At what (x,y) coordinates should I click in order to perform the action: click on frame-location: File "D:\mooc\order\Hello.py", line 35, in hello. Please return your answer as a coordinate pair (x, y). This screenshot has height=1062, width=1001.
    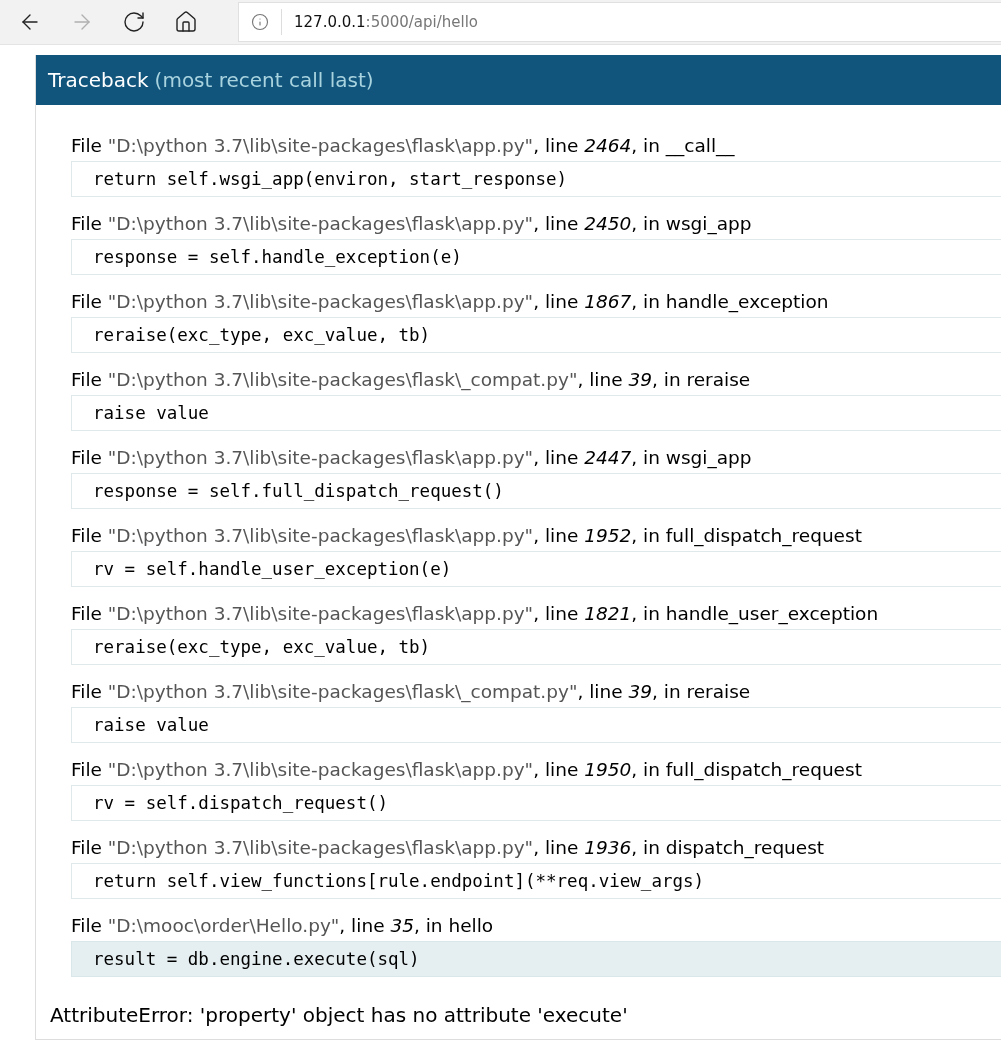
    Looking at the image, I should click on (283, 926).